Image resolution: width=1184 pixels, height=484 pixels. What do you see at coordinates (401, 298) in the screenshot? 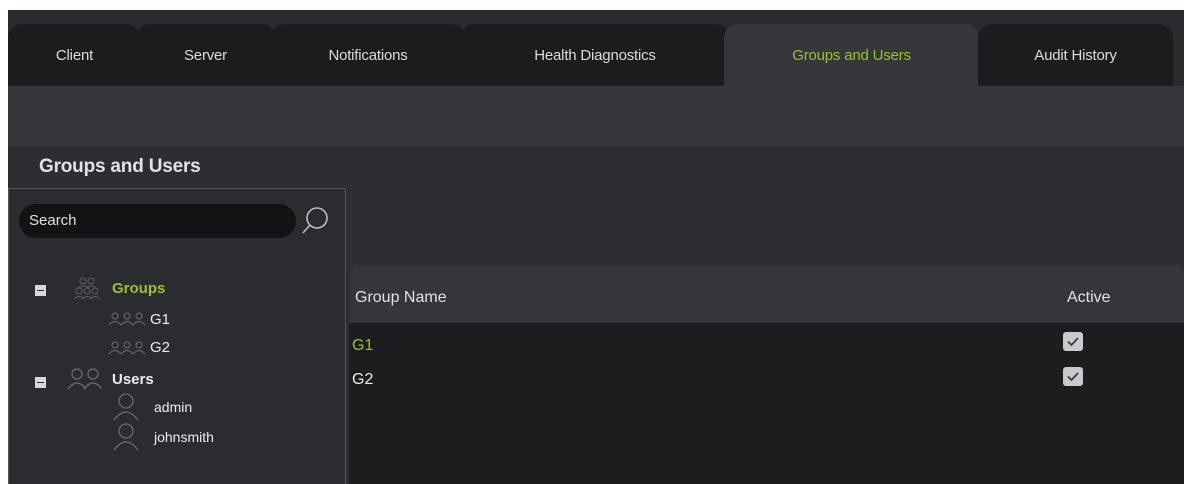
I see `column-header-group-name: Group Name` at bounding box center [401, 298].